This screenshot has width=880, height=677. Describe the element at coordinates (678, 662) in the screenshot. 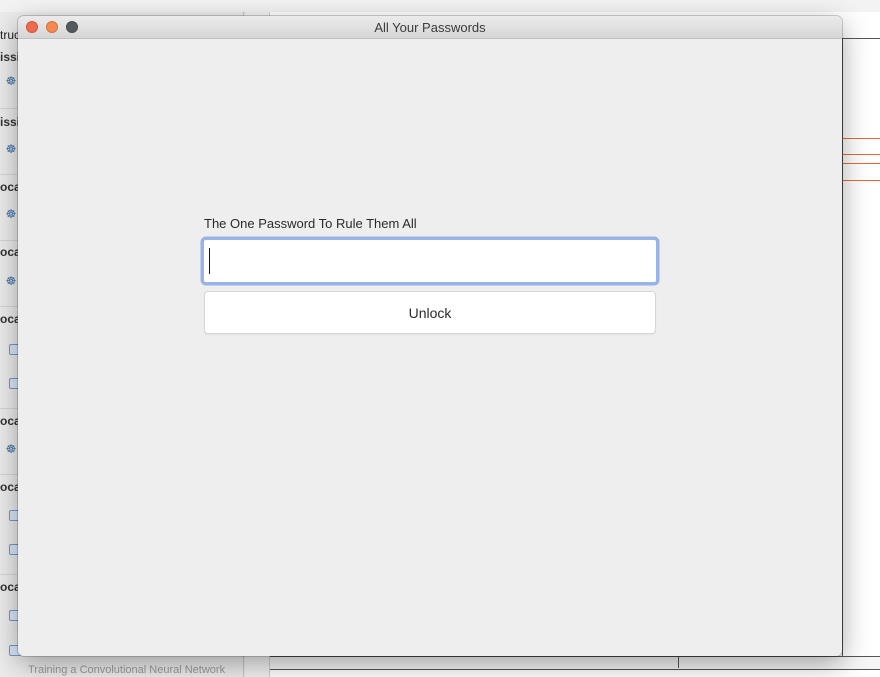

I see `background-lower-divider` at that location.